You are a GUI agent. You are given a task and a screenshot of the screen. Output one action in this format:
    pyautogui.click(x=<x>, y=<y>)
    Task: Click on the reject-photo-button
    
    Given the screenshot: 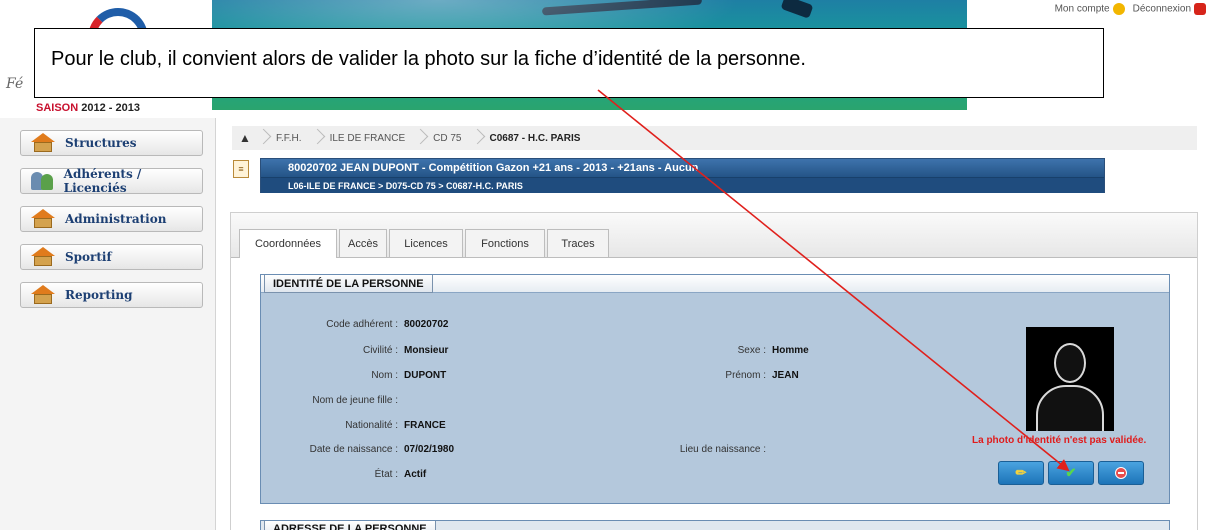 What is the action you would take?
    pyautogui.click(x=1121, y=473)
    